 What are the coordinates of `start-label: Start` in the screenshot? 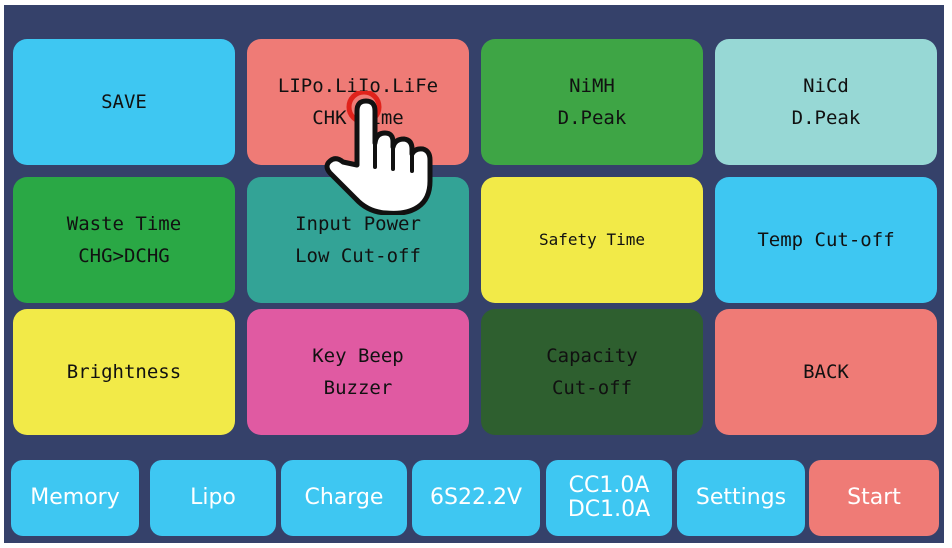 It's located at (874, 497).